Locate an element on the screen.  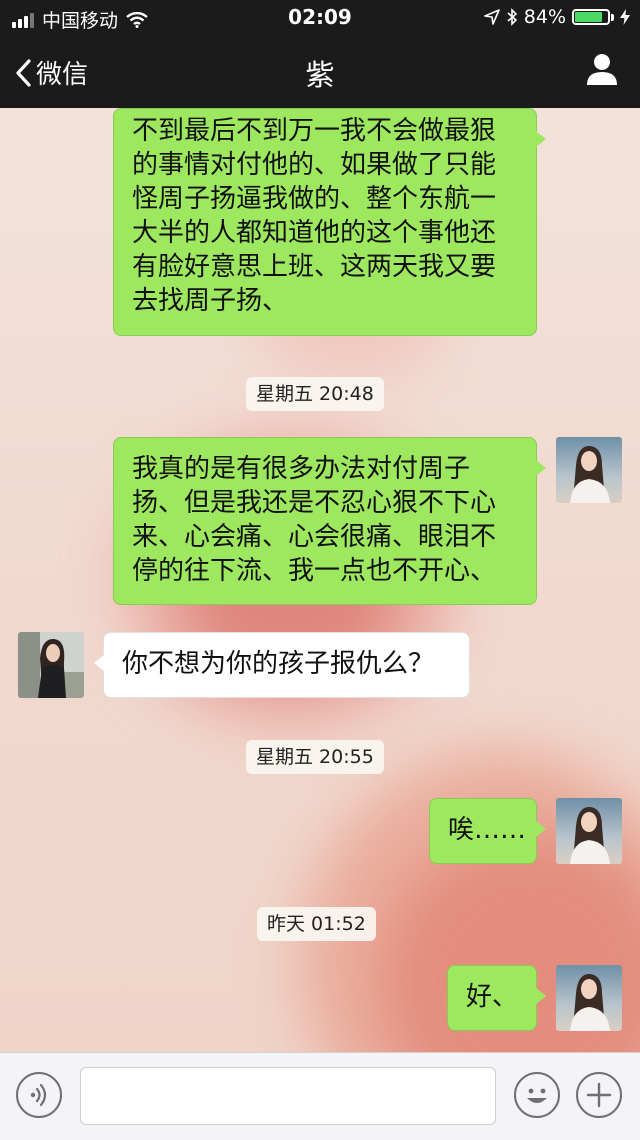
person-icon is located at coordinates (602, 69).